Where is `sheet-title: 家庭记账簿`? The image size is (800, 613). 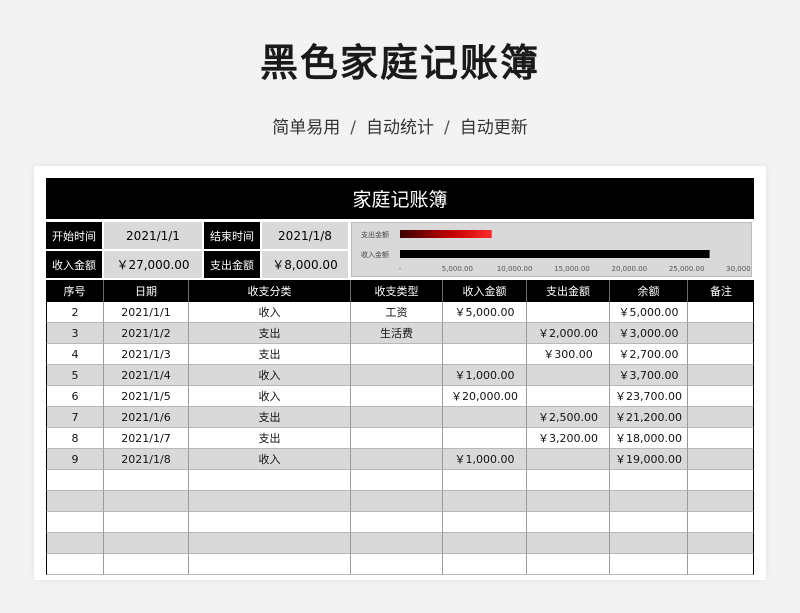
sheet-title: 家庭记账簿 is located at coordinates (400, 198).